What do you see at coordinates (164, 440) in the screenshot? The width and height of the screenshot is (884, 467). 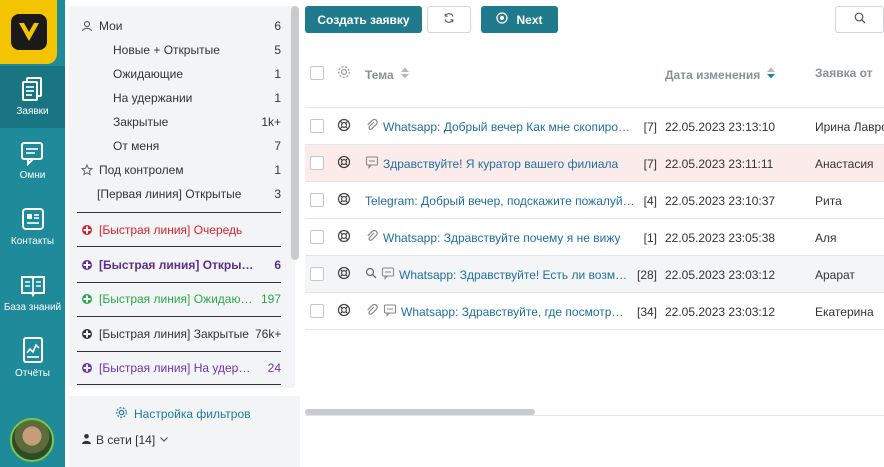 I see `chevron-down-icon` at bounding box center [164, 440].